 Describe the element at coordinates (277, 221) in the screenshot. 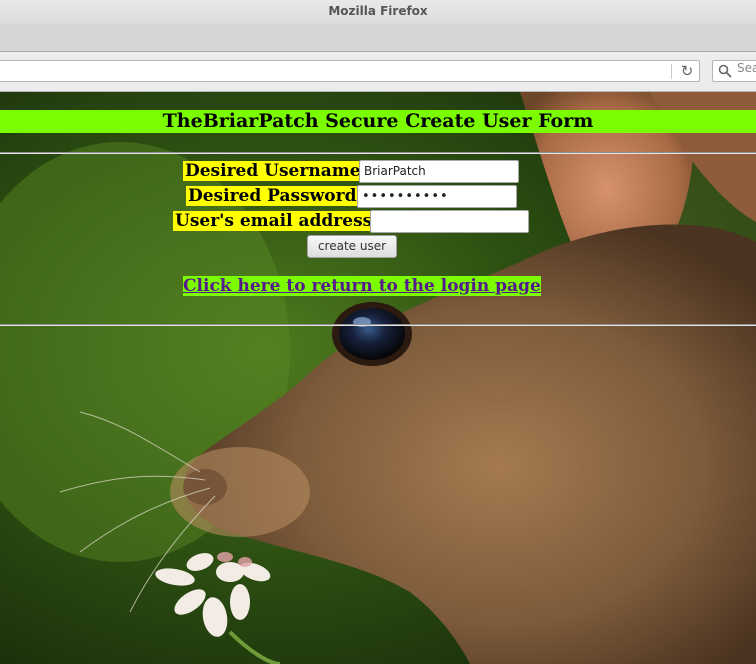

I see `email-label: User's email address:` at that location.